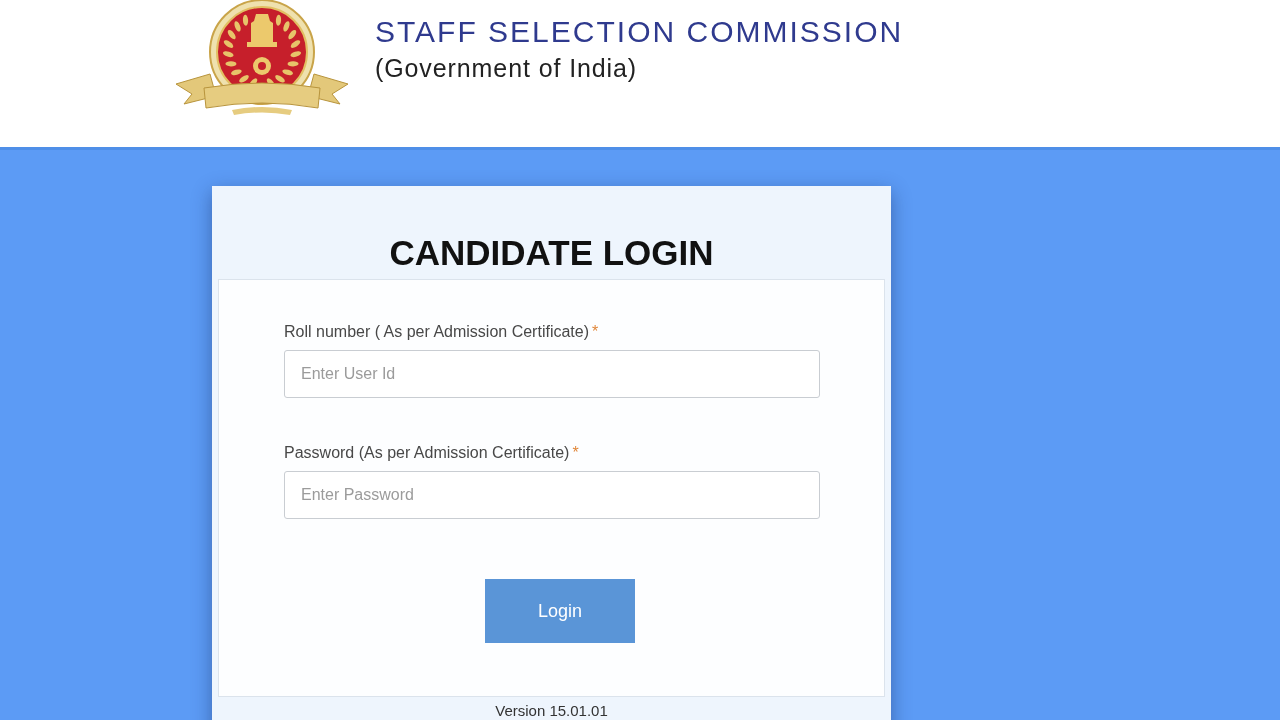 The height and width of the screenshot is (720, 1280). Describe the element at coordinates (427, 453) in the screenshot. I see `field-label: Password (As per Admission Certificate)` at that location.